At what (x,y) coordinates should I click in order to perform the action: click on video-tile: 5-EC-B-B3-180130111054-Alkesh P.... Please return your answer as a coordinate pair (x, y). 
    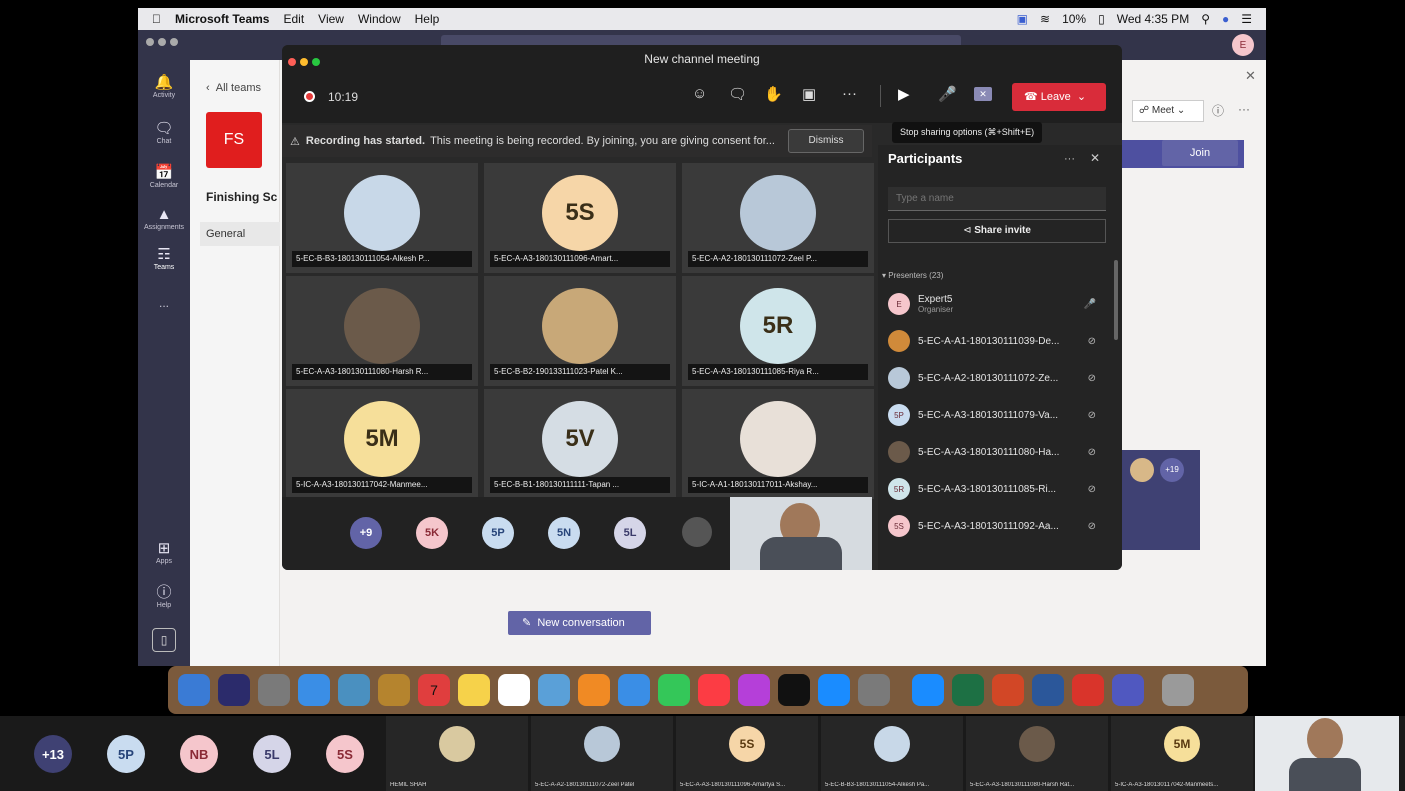
    Looking at the image, I should click on (382, 218).